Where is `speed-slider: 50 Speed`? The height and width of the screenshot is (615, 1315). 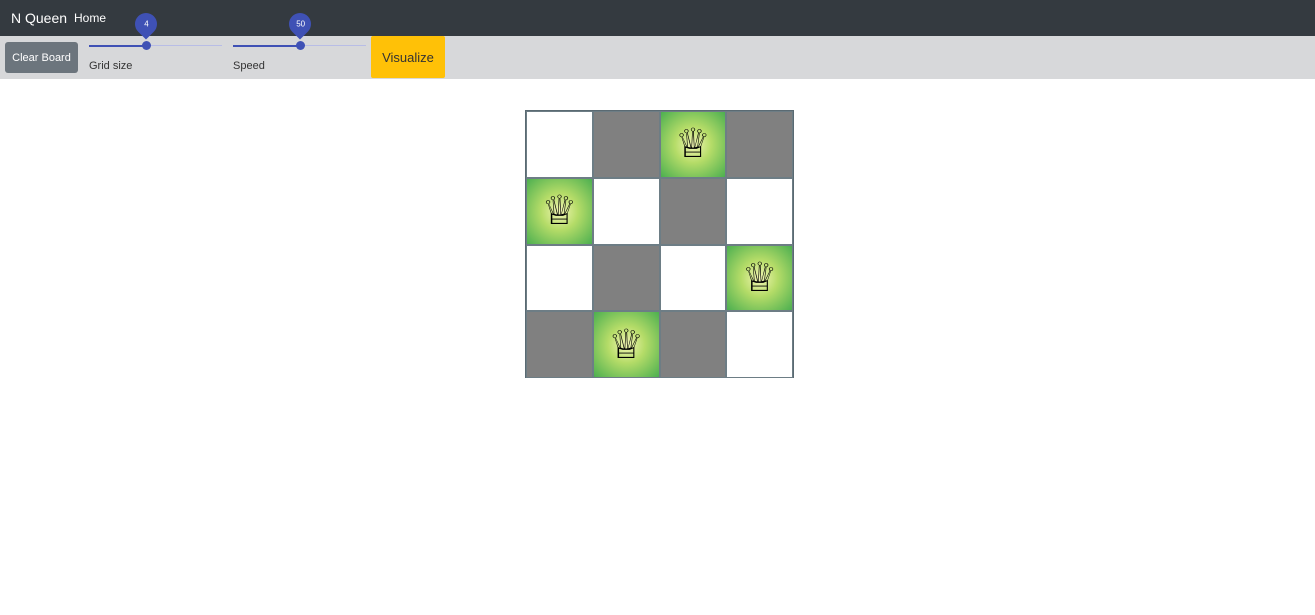
speed-slider: 50 Speed is located at coordinates (299, 43).